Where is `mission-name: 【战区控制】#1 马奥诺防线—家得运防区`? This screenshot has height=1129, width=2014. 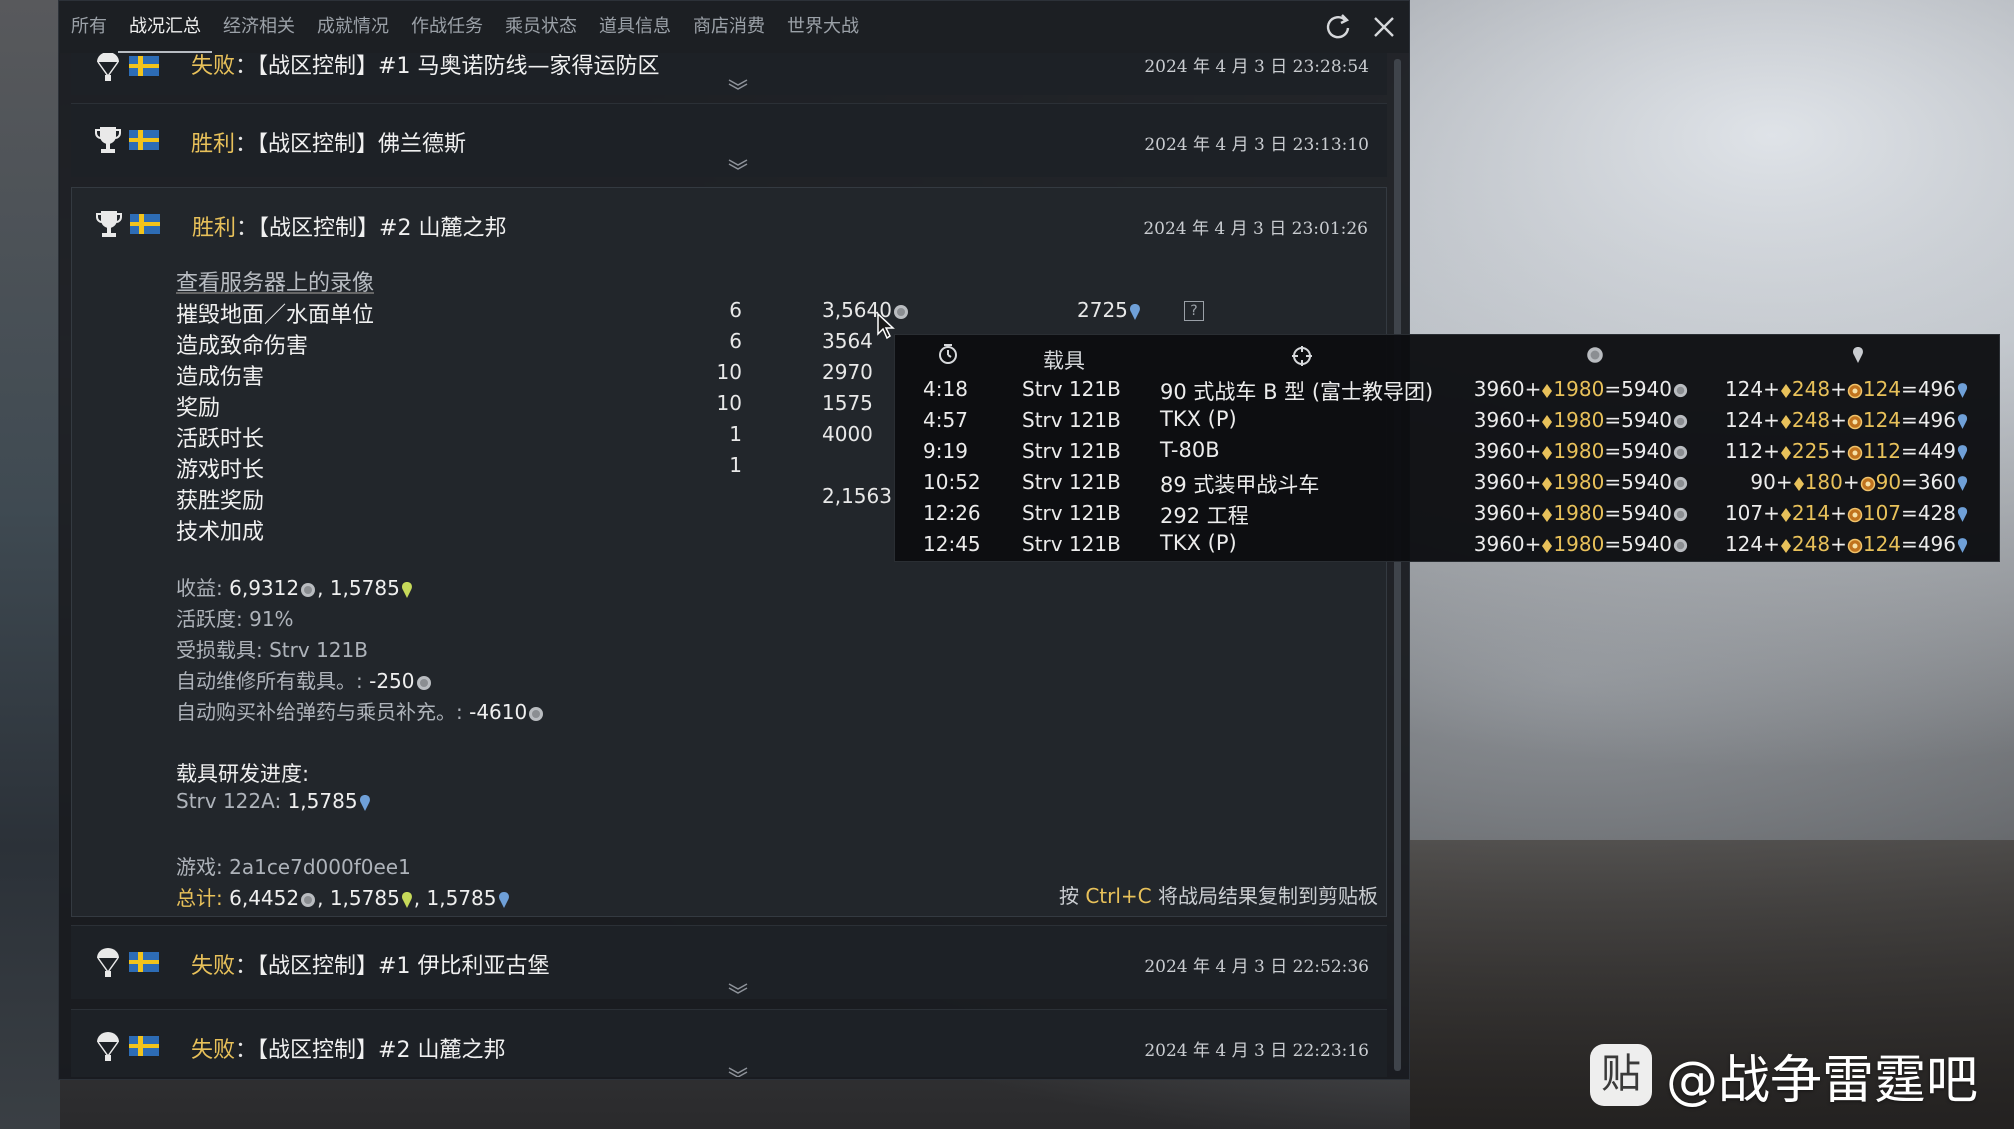
mission-name: 【战区控制】#1 马奥诺防线—家得运防区 is located at coordinates (458, 66).